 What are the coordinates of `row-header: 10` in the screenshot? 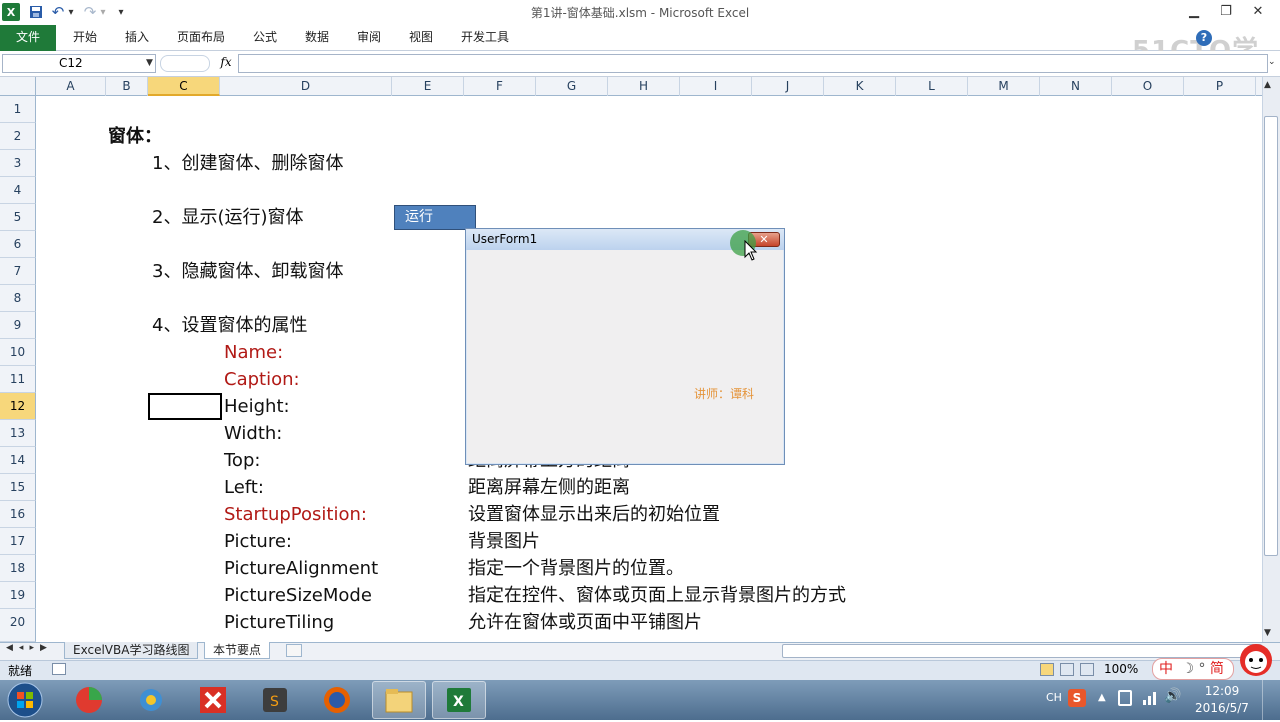 It's located at (18, 352).